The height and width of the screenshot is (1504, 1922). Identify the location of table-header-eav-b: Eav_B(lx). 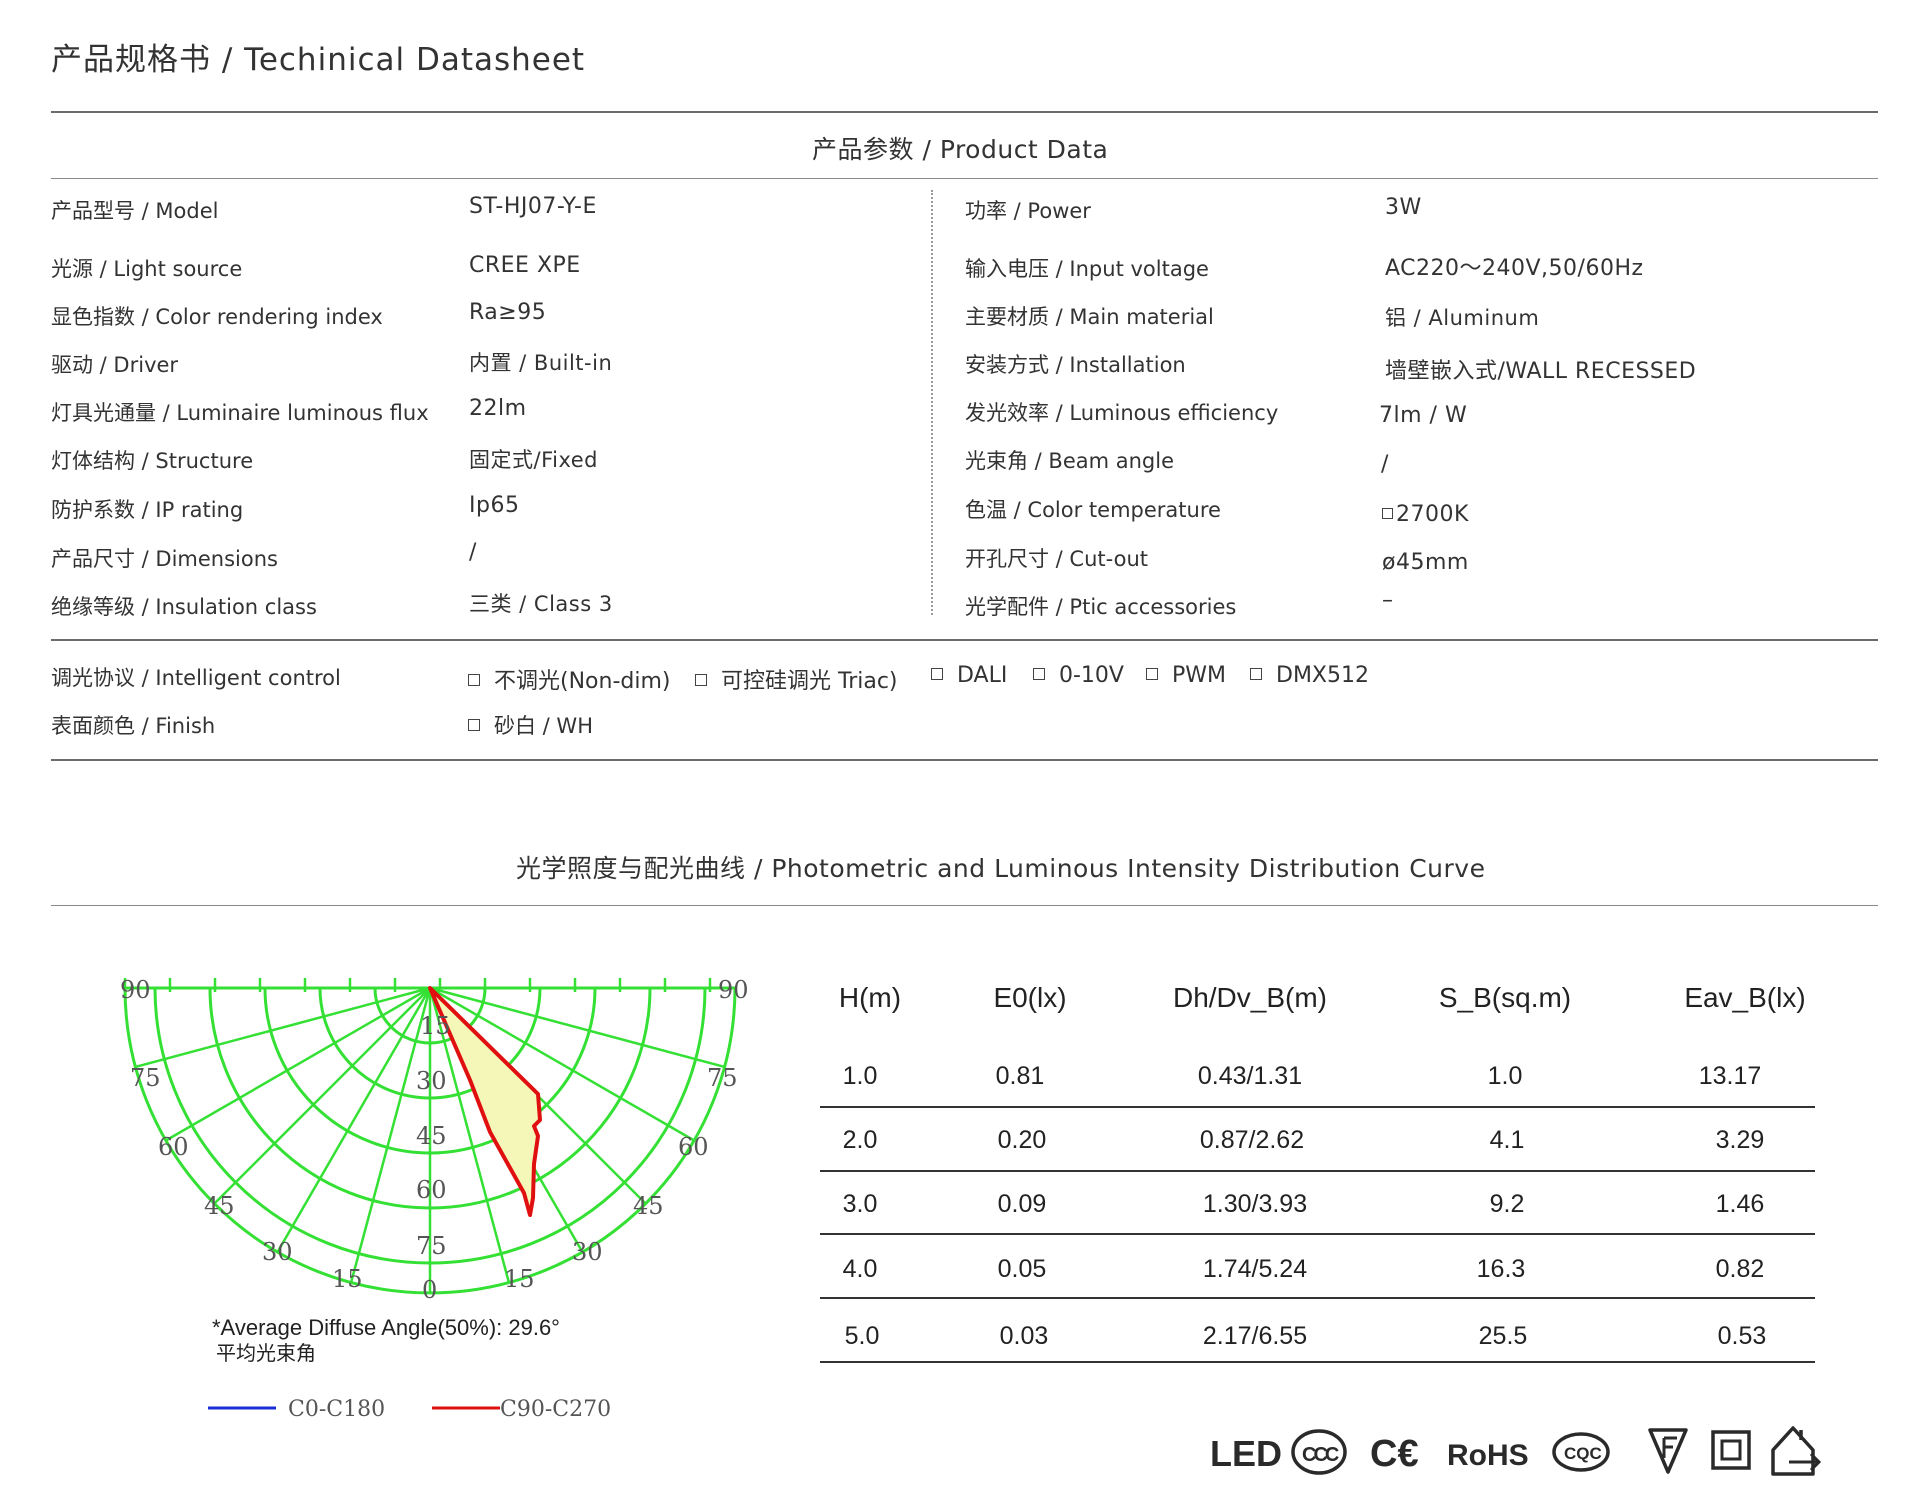
(1745, 997).